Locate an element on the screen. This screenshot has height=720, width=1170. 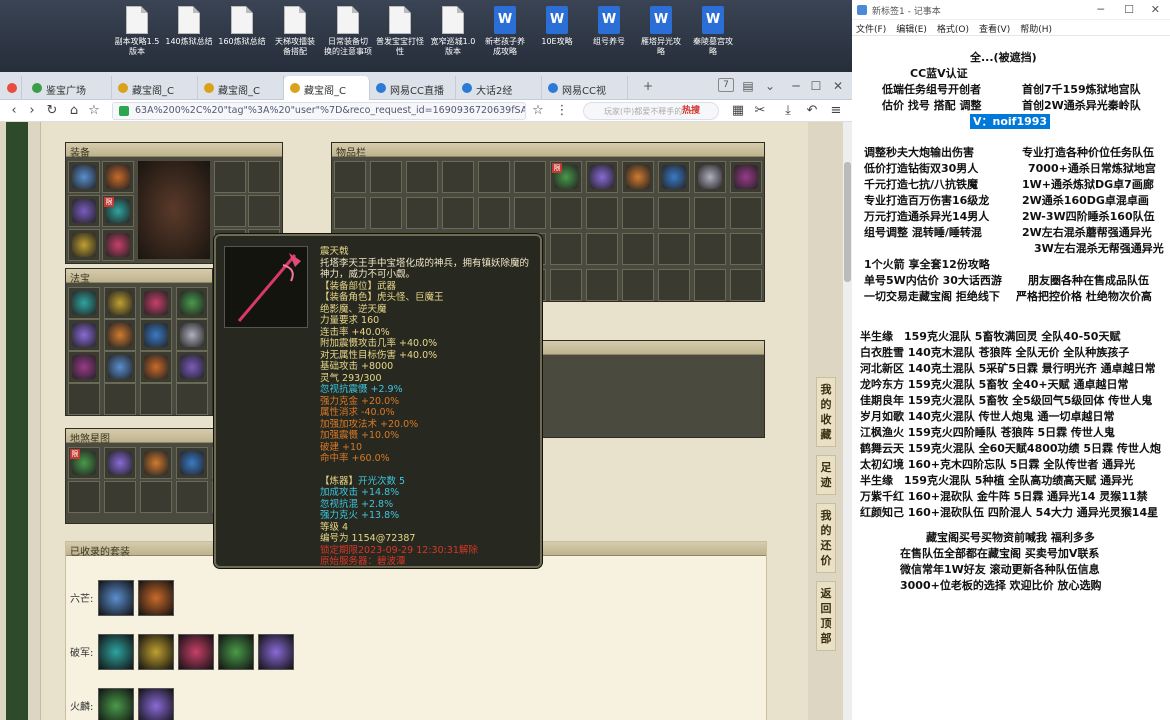
star-icon: ☆ is located at coordinates (538, 111).